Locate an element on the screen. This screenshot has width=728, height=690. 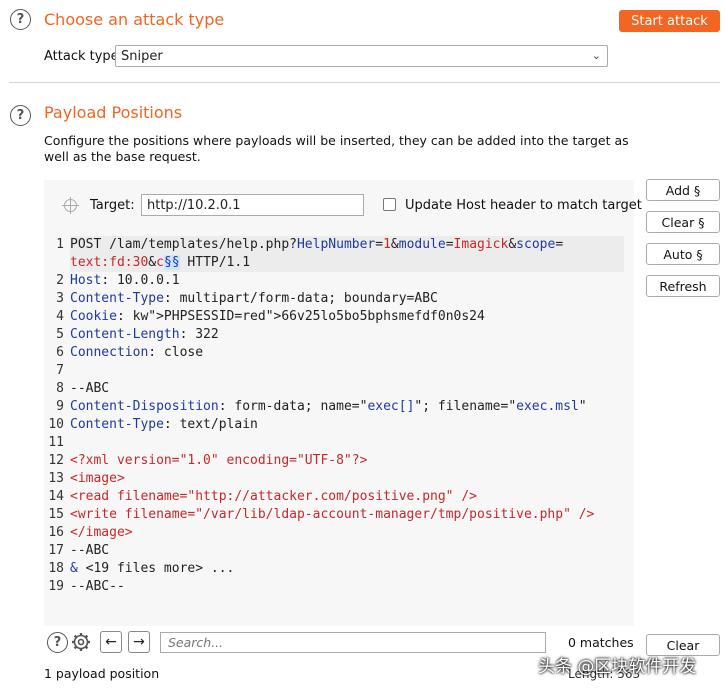
attack-type-value: Sniper is located at coordinates (142, 56).